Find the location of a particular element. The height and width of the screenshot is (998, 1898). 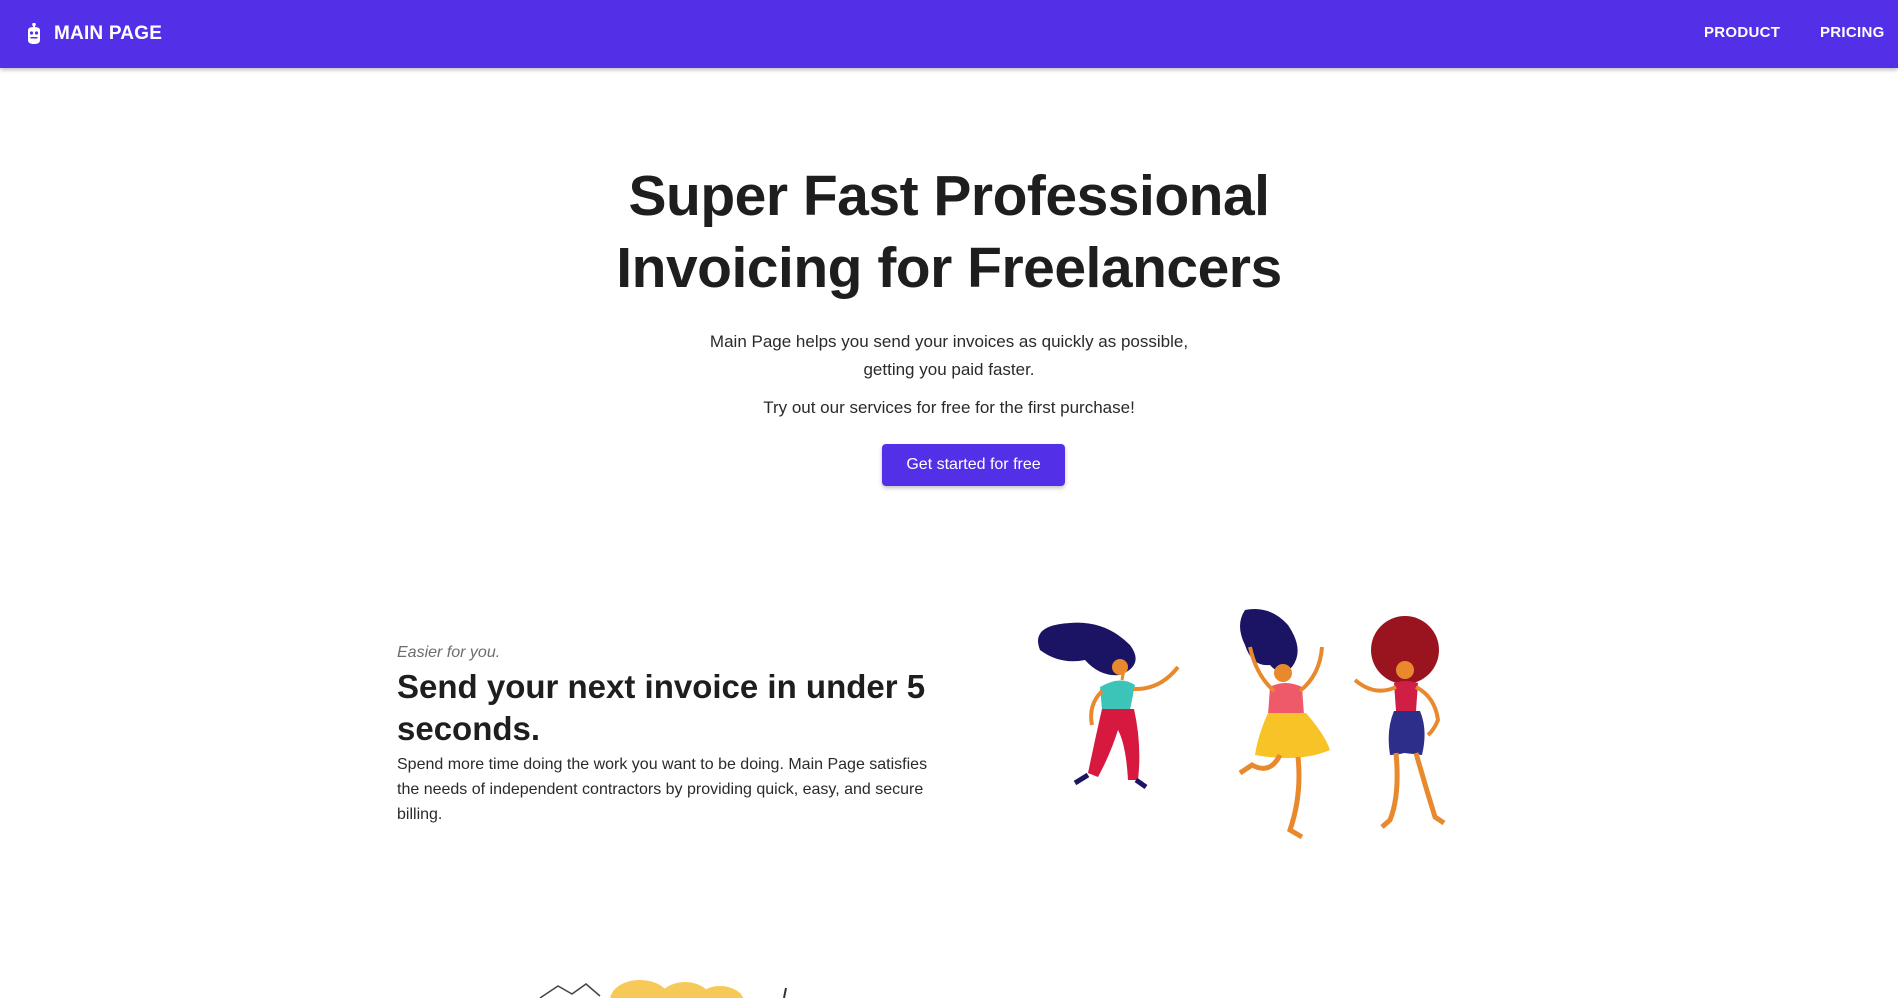

robot-icon is located at coordinates (34, 33).